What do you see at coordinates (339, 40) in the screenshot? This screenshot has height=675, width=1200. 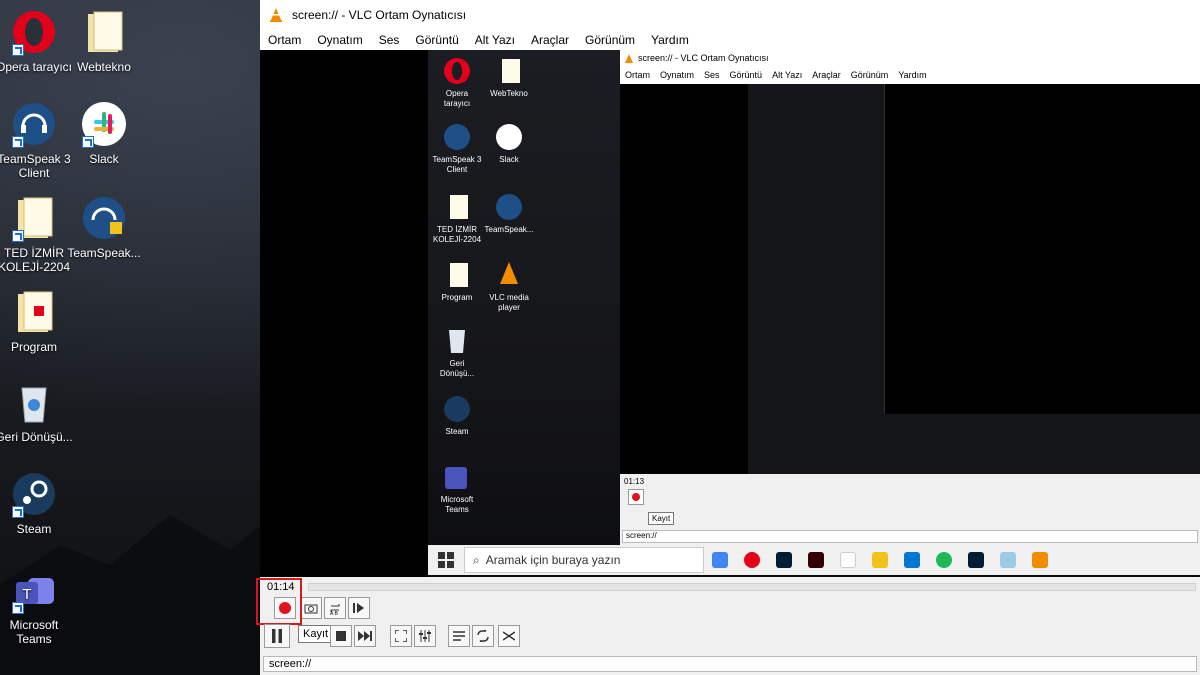 I see `menu-oynatim: Oynatım` at bounding box center [339, 40].